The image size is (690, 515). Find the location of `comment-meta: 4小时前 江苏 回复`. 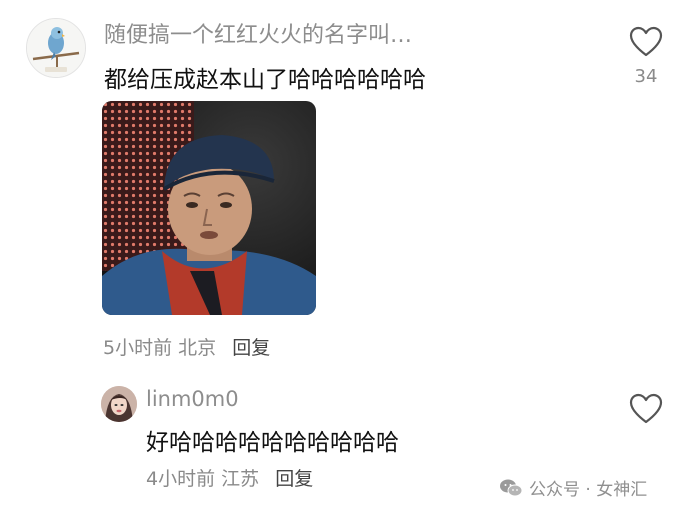

comment-meta: 4小时前 江苏 回复 is located at coordinates (229, 477).